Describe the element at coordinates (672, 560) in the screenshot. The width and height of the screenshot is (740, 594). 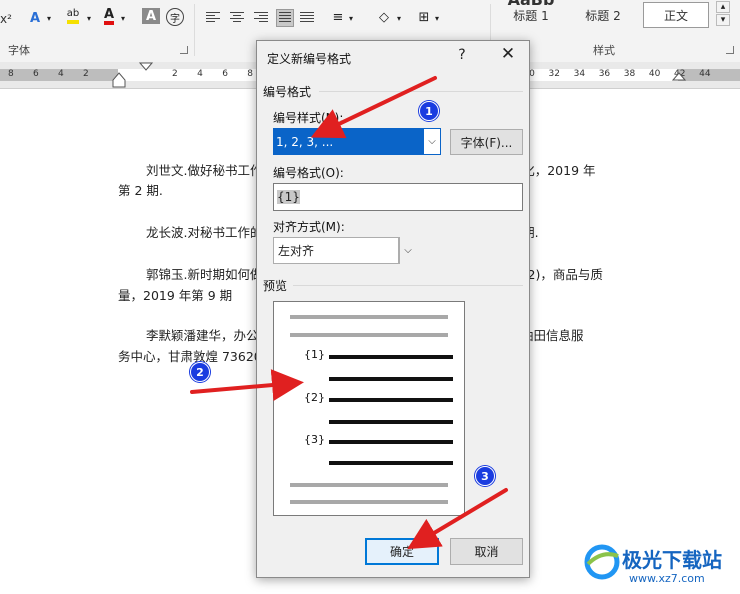
I see `watermark-name: 极光下载站` at that location.